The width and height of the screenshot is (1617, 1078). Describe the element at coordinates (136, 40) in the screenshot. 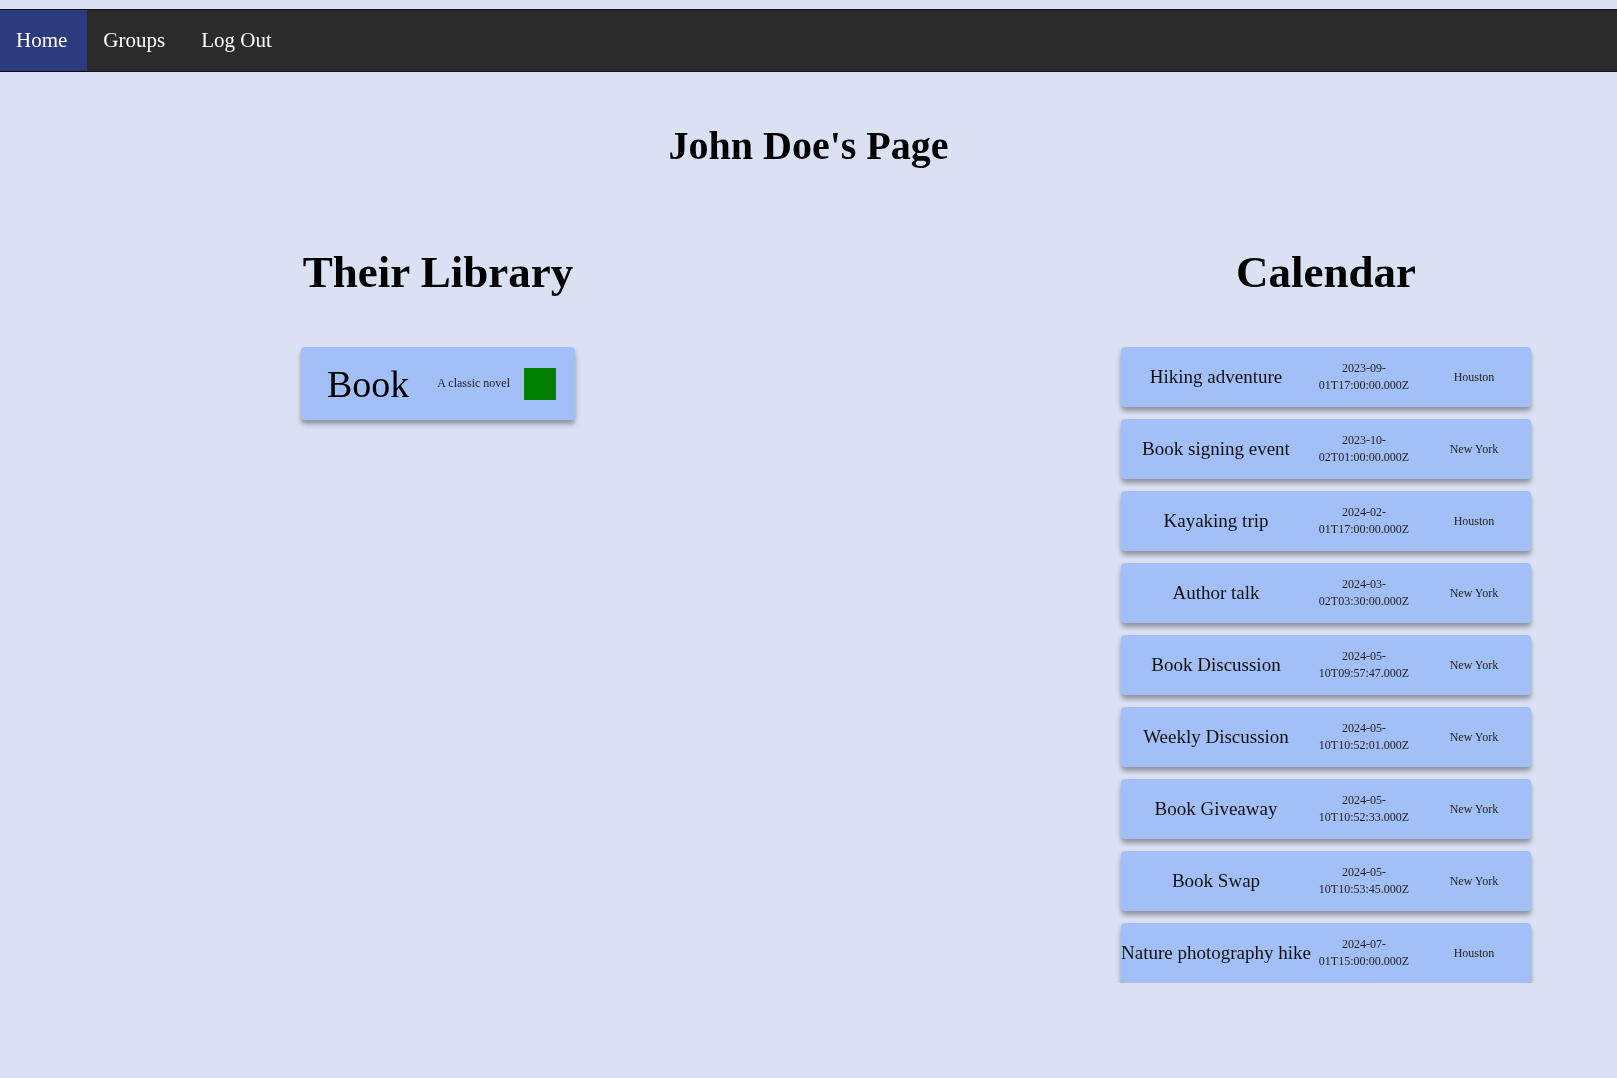

I see `nav-link: Groups` at that location.